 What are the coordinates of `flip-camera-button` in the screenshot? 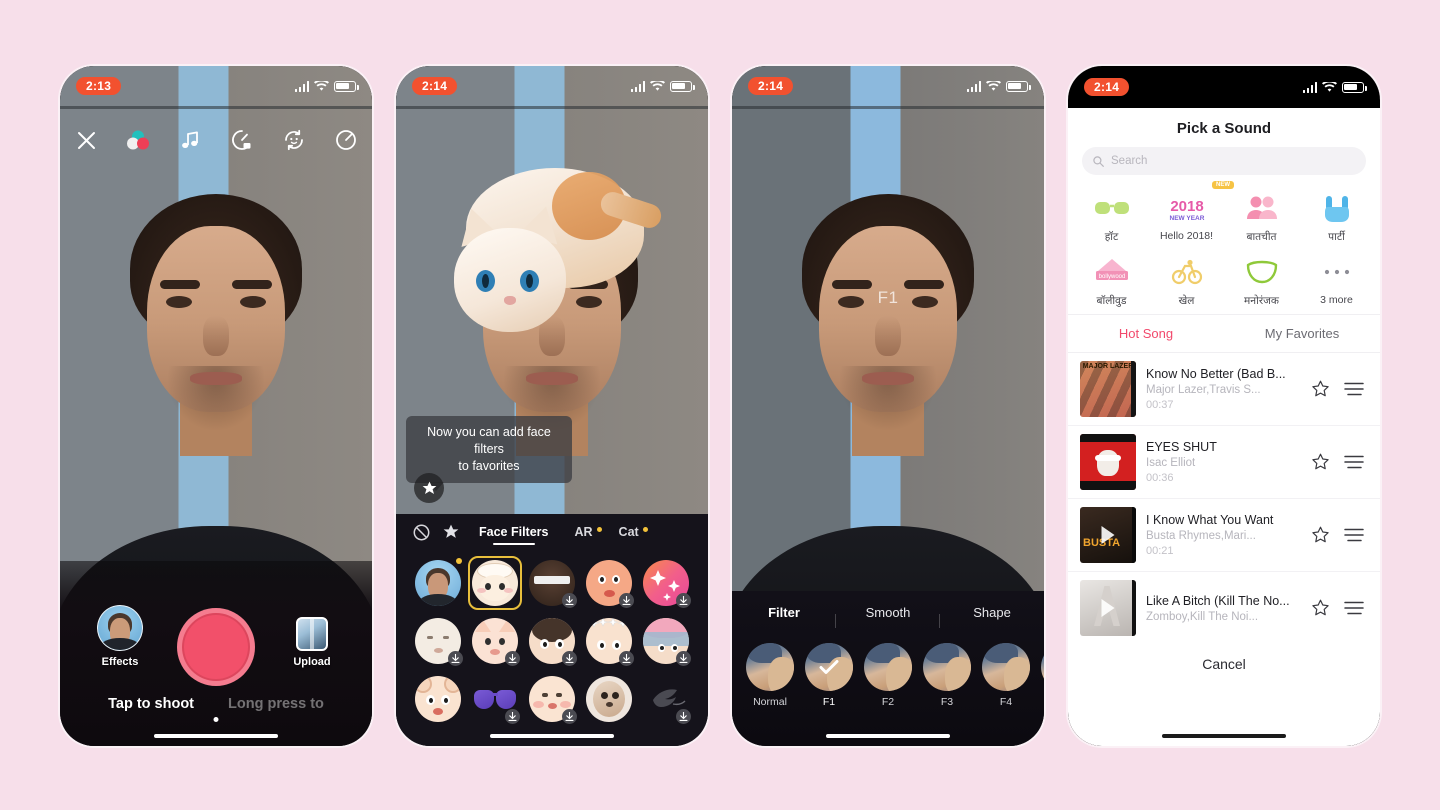 It's located at (294, 140).